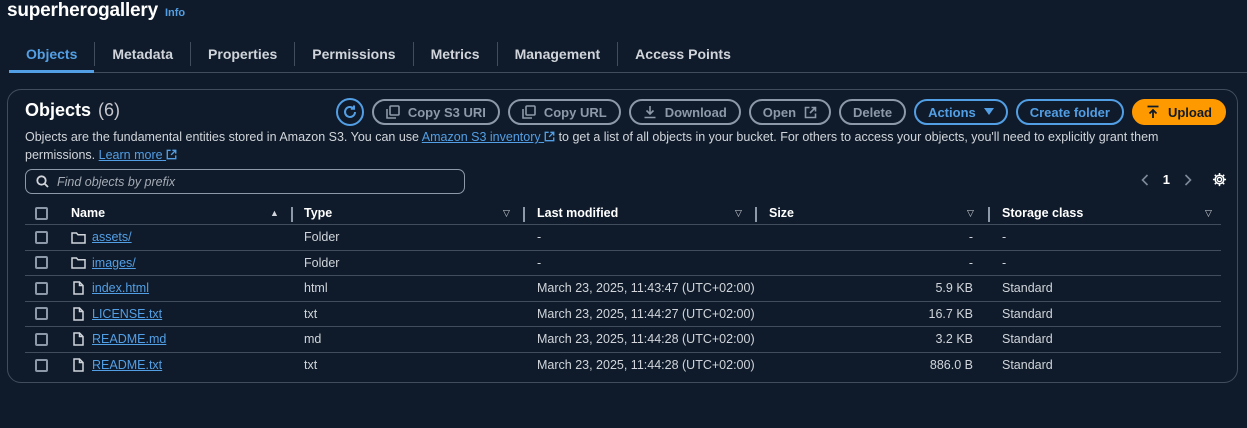 This screenshot has width=1247, height=428. What do you see at coordinates (695, 112) in the screenshot?
I see `download-label: Download` at bounding box center [695, 112].